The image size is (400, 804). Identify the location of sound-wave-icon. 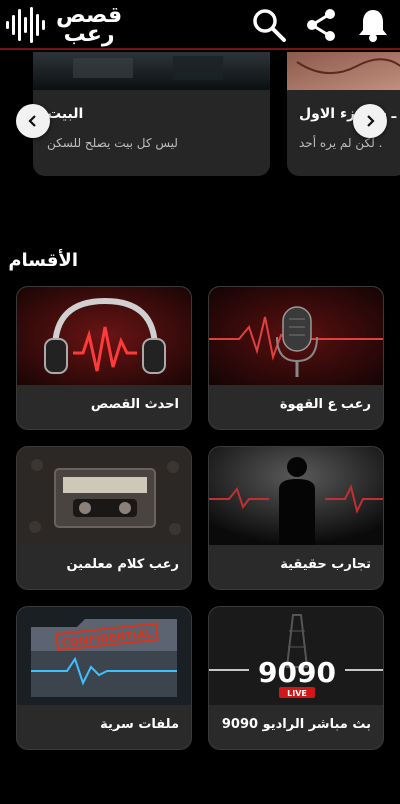
(25, 25).